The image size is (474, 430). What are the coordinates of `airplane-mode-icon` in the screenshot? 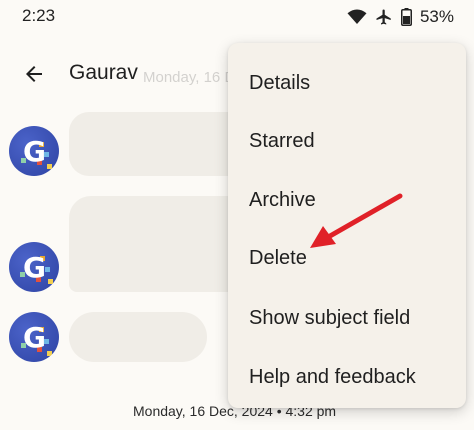 It's located at (384, 17).